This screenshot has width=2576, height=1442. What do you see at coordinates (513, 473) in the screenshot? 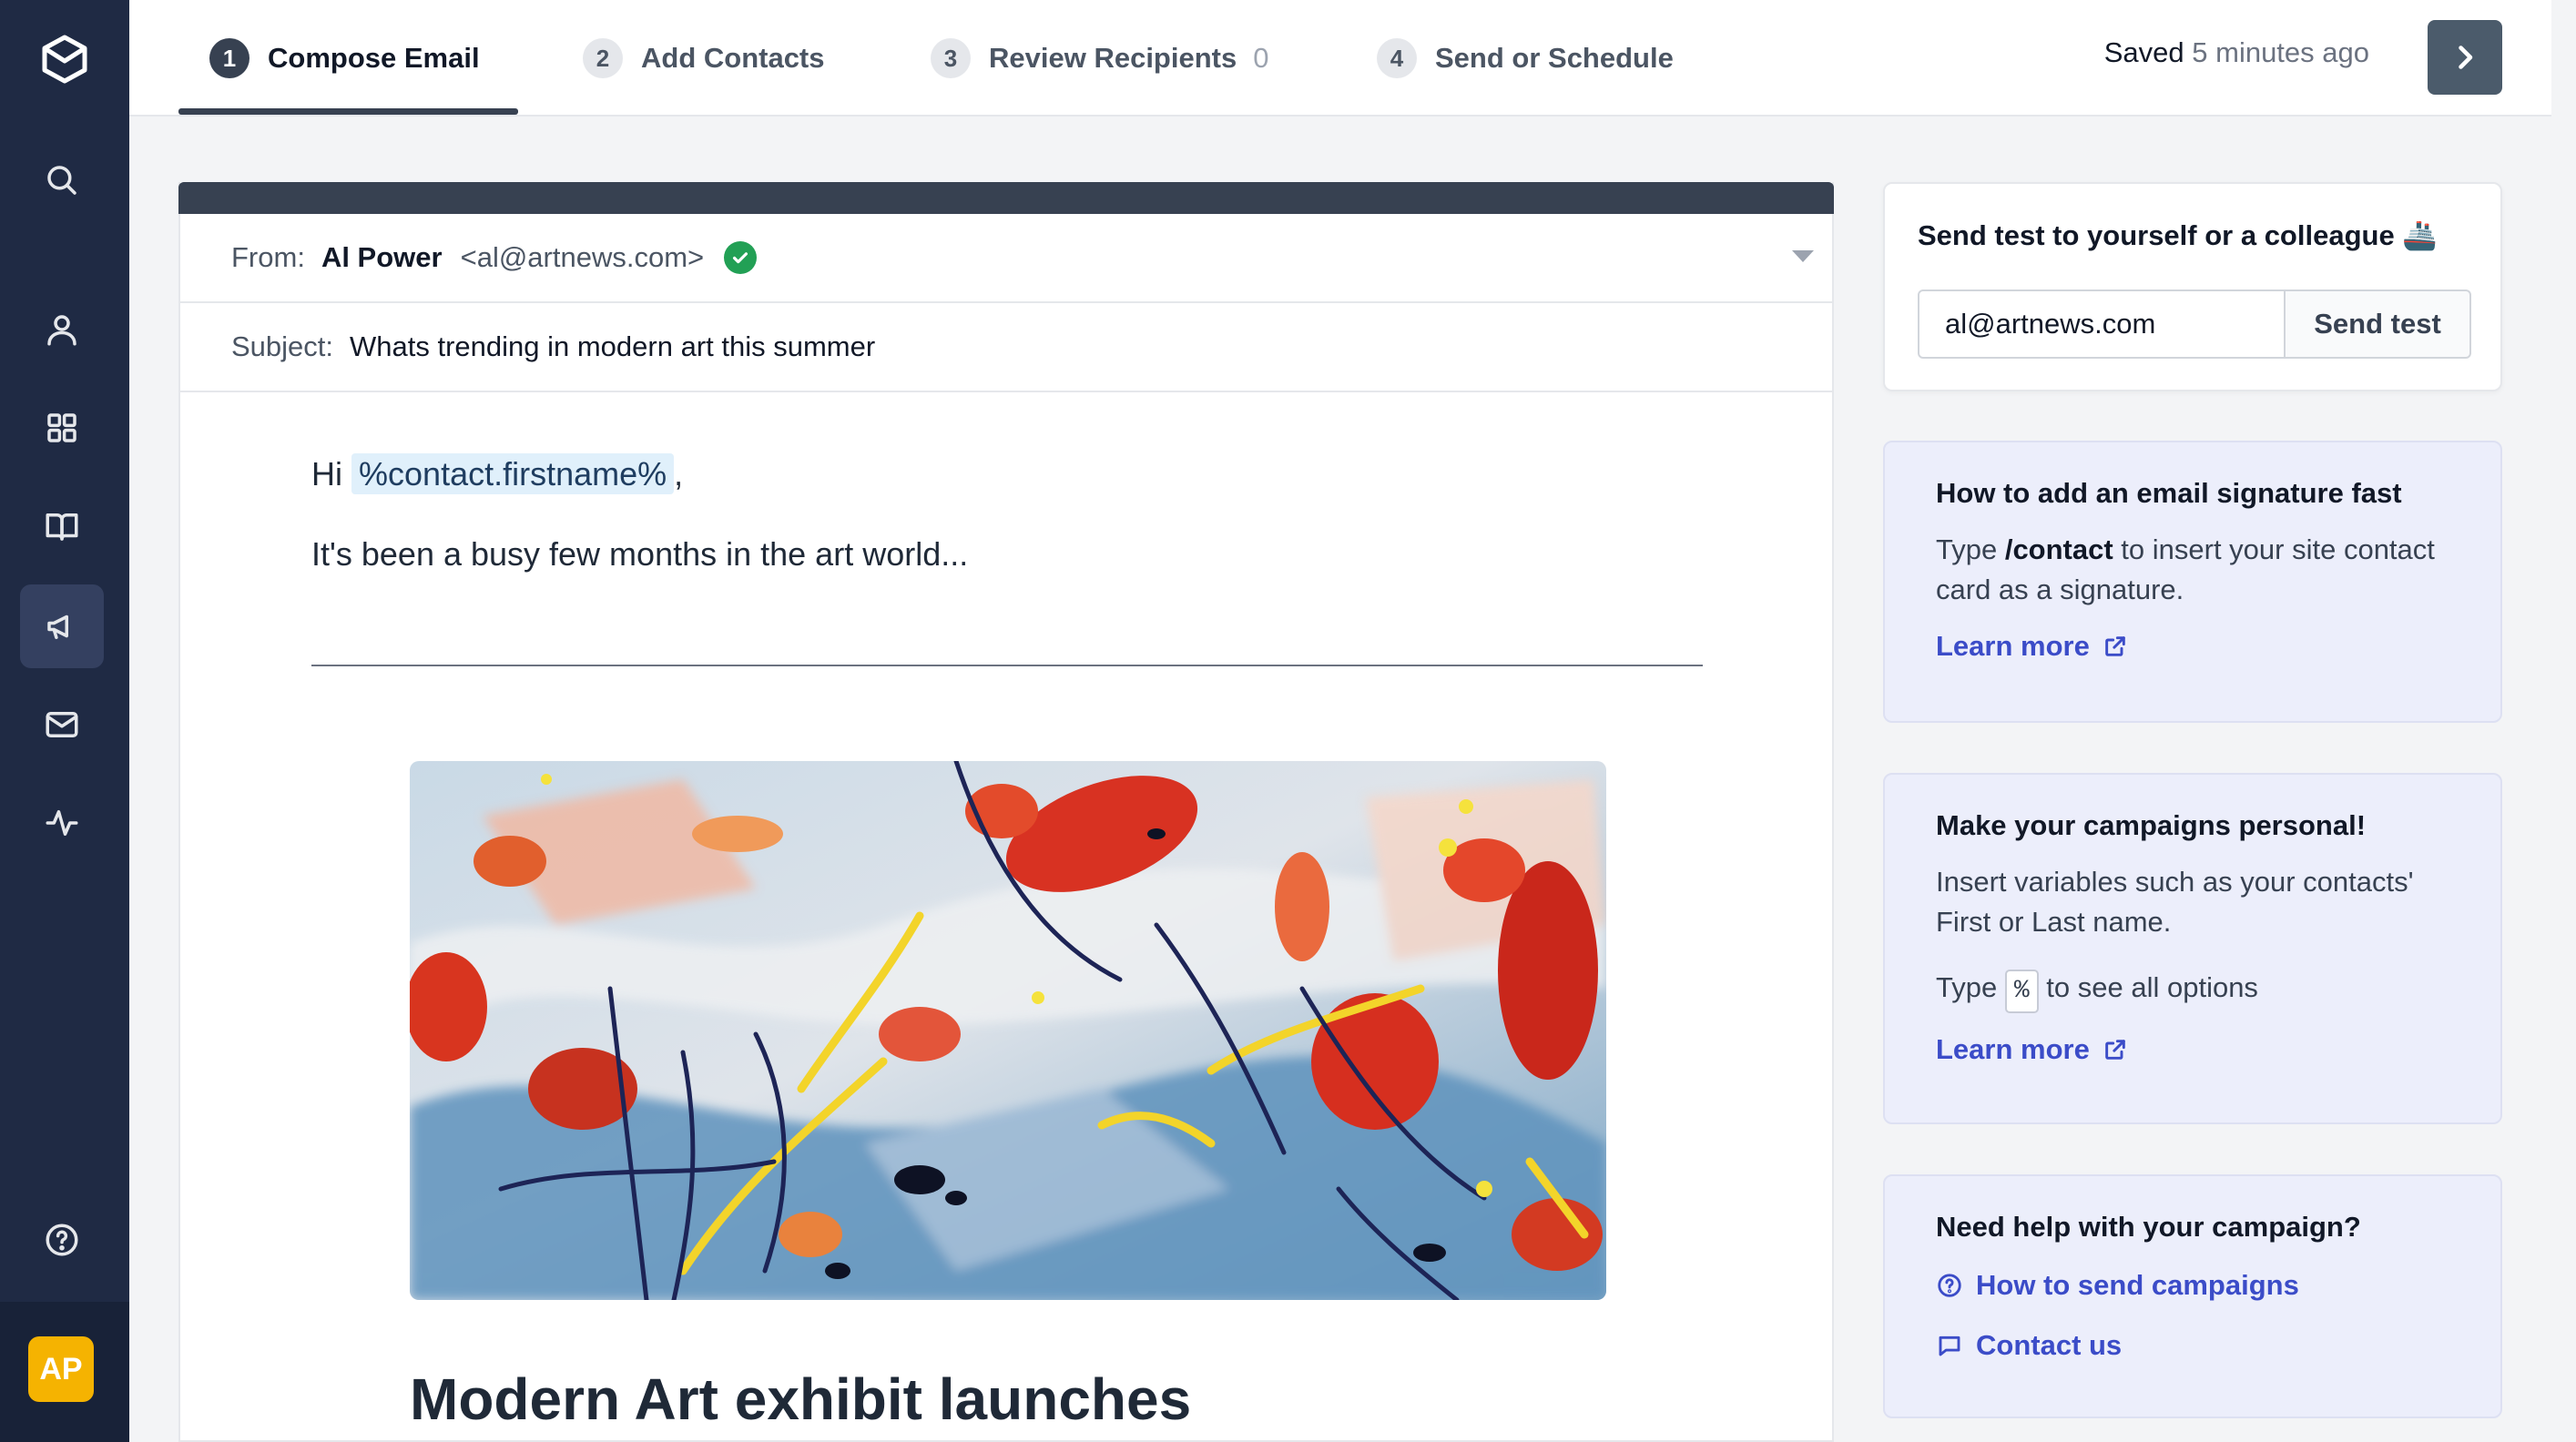
I see `firstname-variable: %contact.firstname%` at bounding box center [513, 473].